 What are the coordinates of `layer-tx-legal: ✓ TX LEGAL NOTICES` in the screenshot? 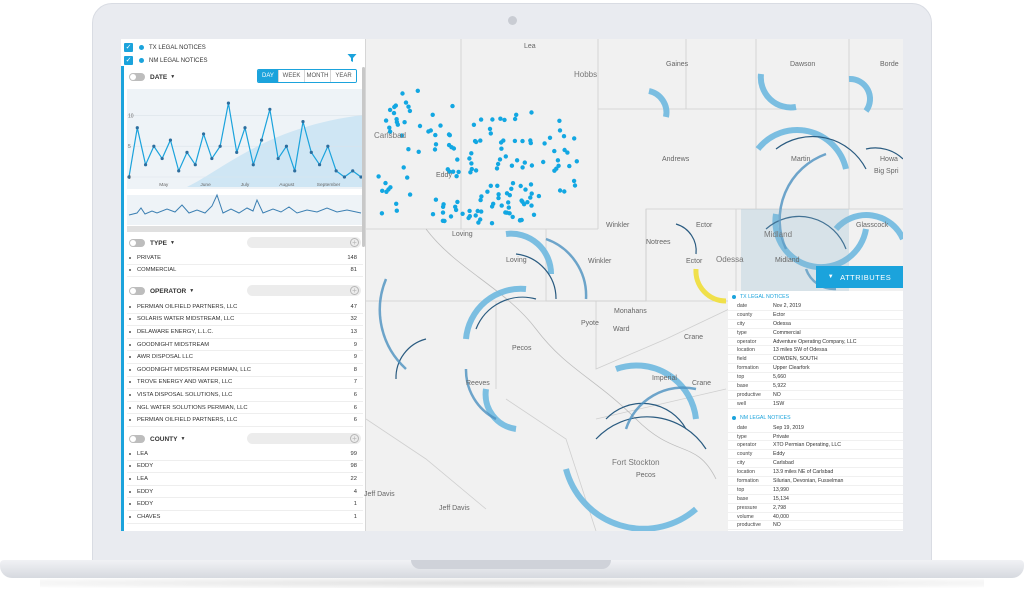 It's located at (165, 47).